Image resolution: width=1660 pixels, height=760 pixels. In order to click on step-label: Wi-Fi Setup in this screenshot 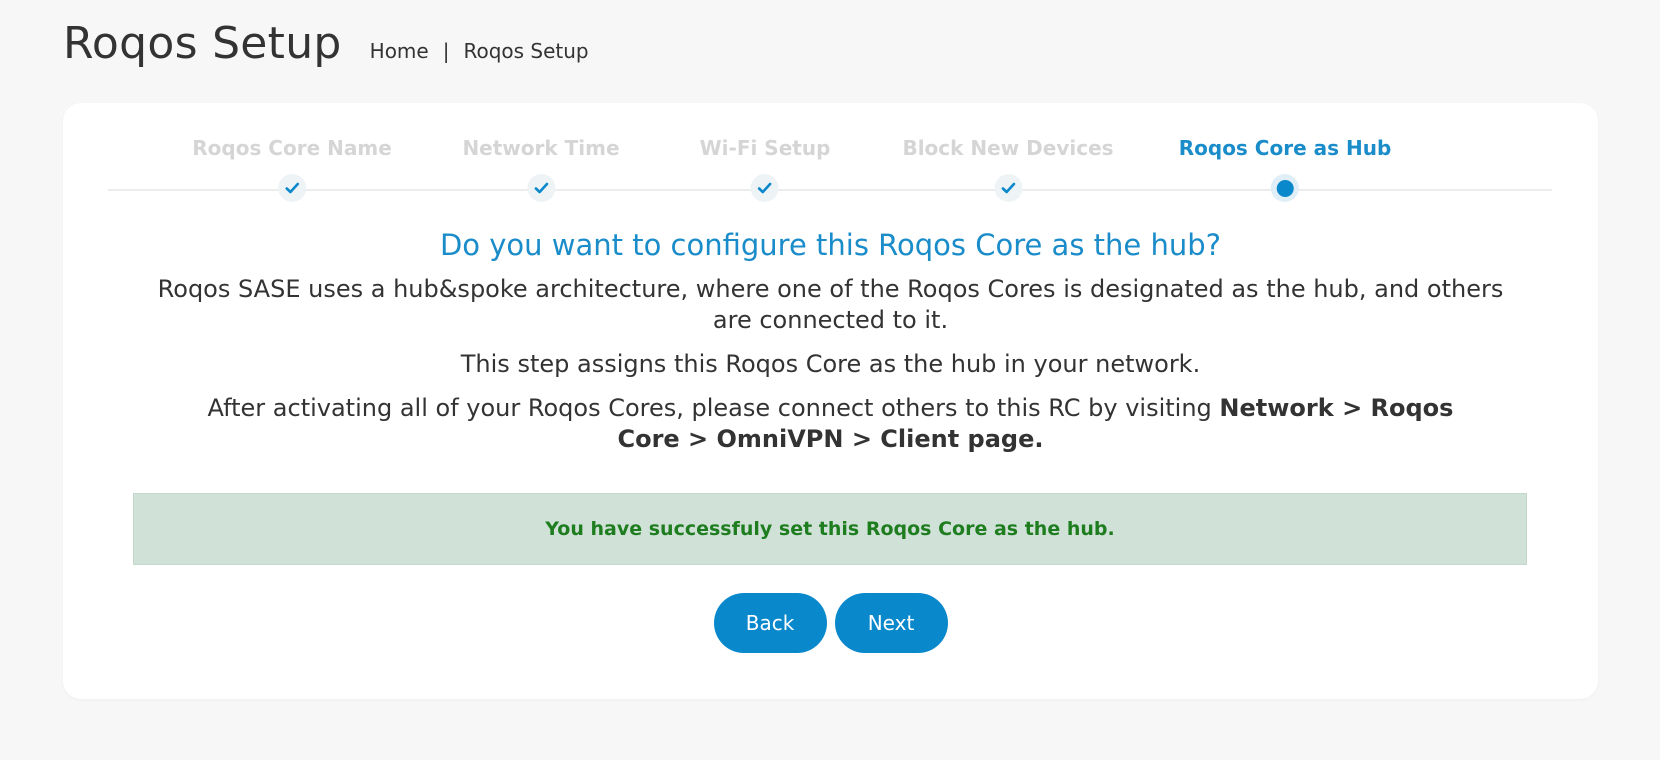, I will do `click(765, 148)`.